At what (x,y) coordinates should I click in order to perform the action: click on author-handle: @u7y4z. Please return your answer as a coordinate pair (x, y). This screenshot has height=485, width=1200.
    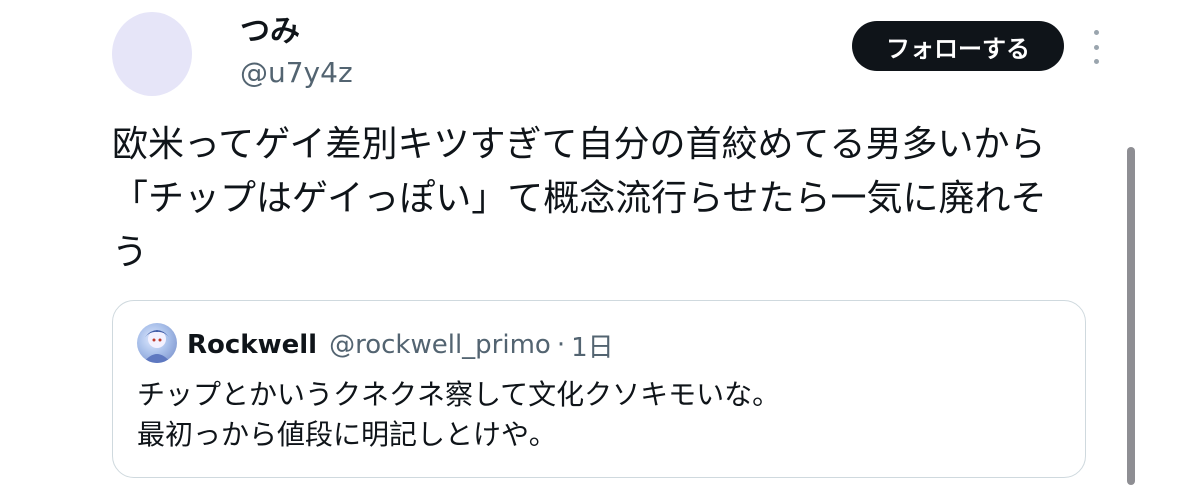
    Looking at the image, I should click on (296, 73).